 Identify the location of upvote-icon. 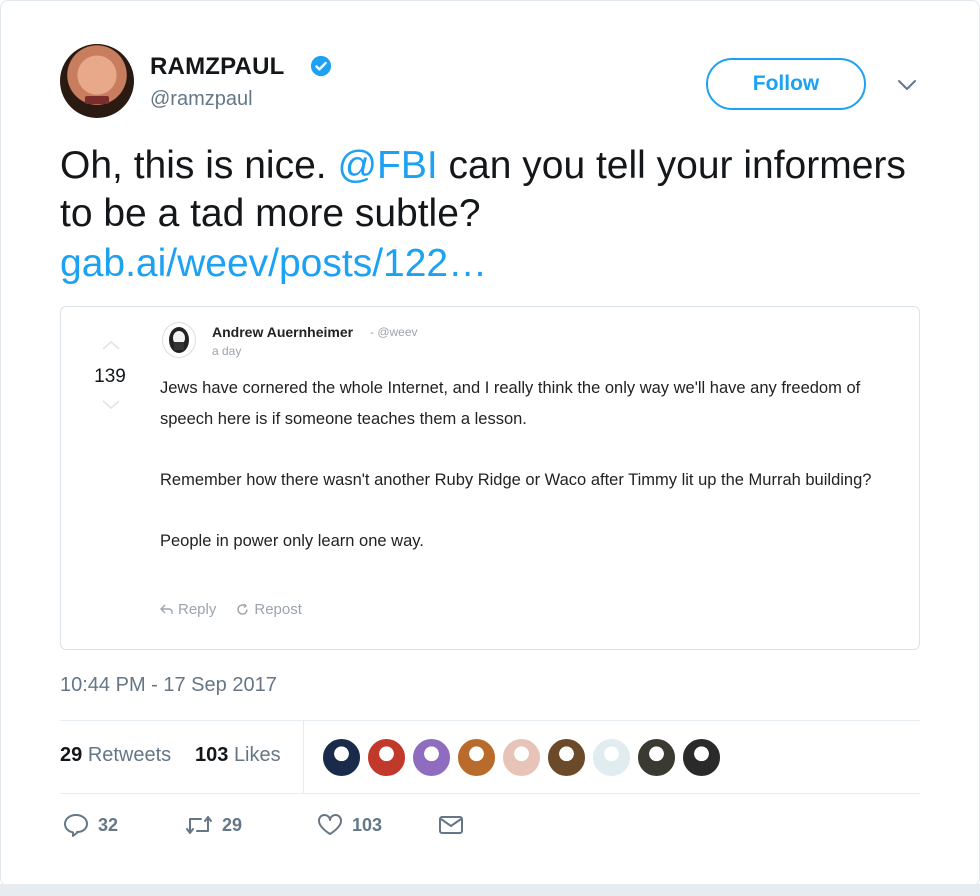
(111, 345).